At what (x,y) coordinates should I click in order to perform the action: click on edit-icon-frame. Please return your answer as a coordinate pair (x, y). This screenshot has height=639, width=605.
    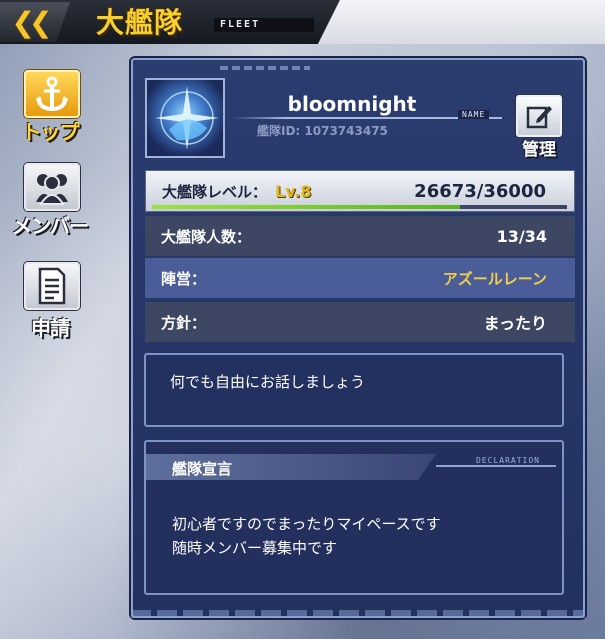
    Looking at the image, I should click on (539, 116).